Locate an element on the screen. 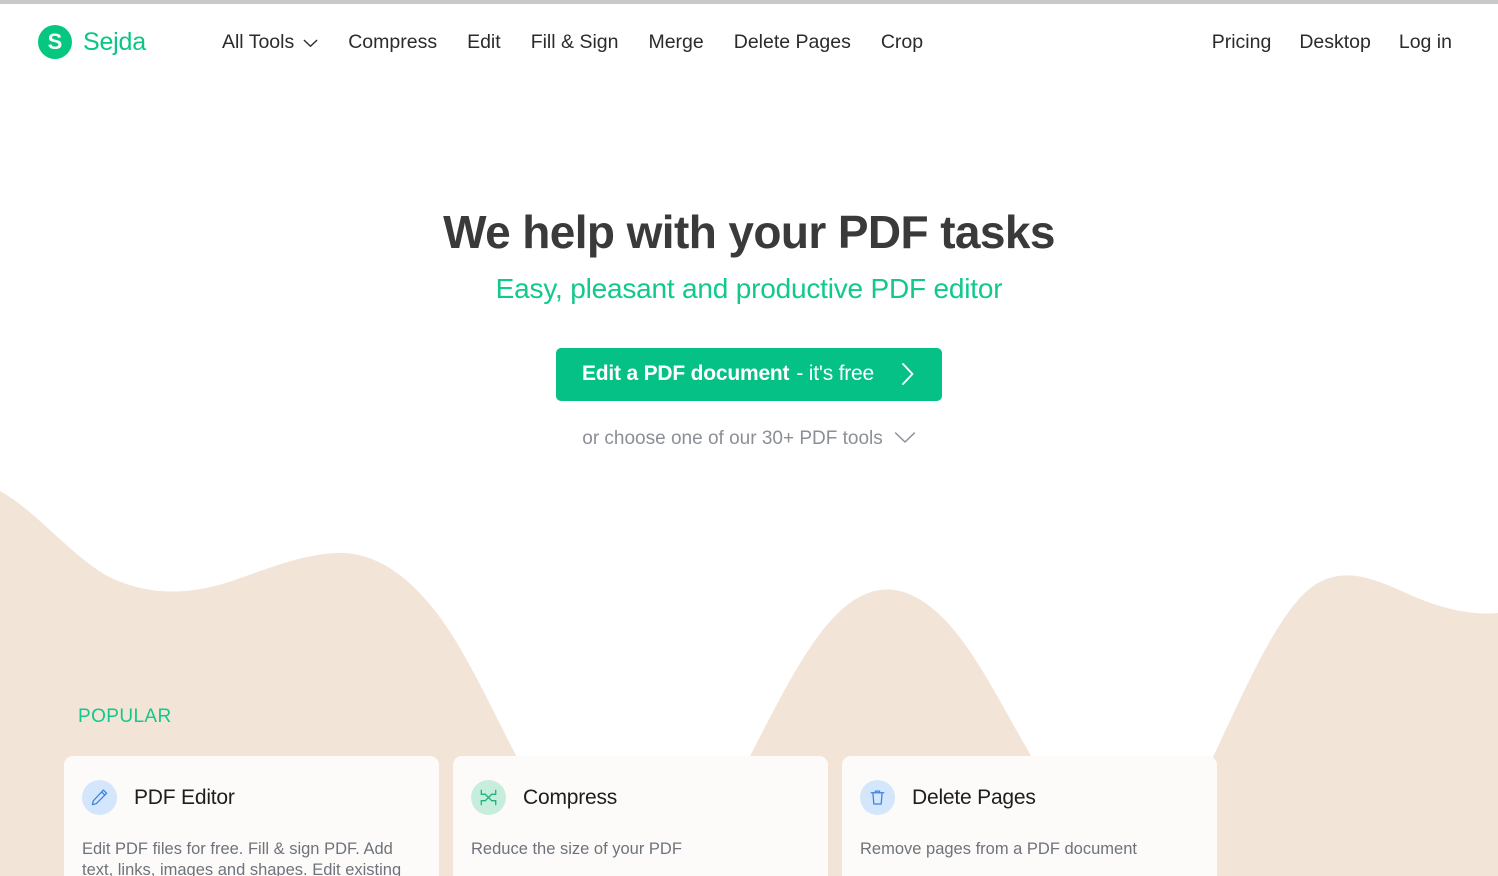  brand-logo: S Sejda is located at coordinates (92, 42).